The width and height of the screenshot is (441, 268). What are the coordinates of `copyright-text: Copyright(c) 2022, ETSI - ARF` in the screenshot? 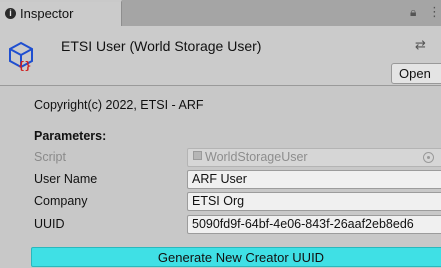 It's located at (119, 105).